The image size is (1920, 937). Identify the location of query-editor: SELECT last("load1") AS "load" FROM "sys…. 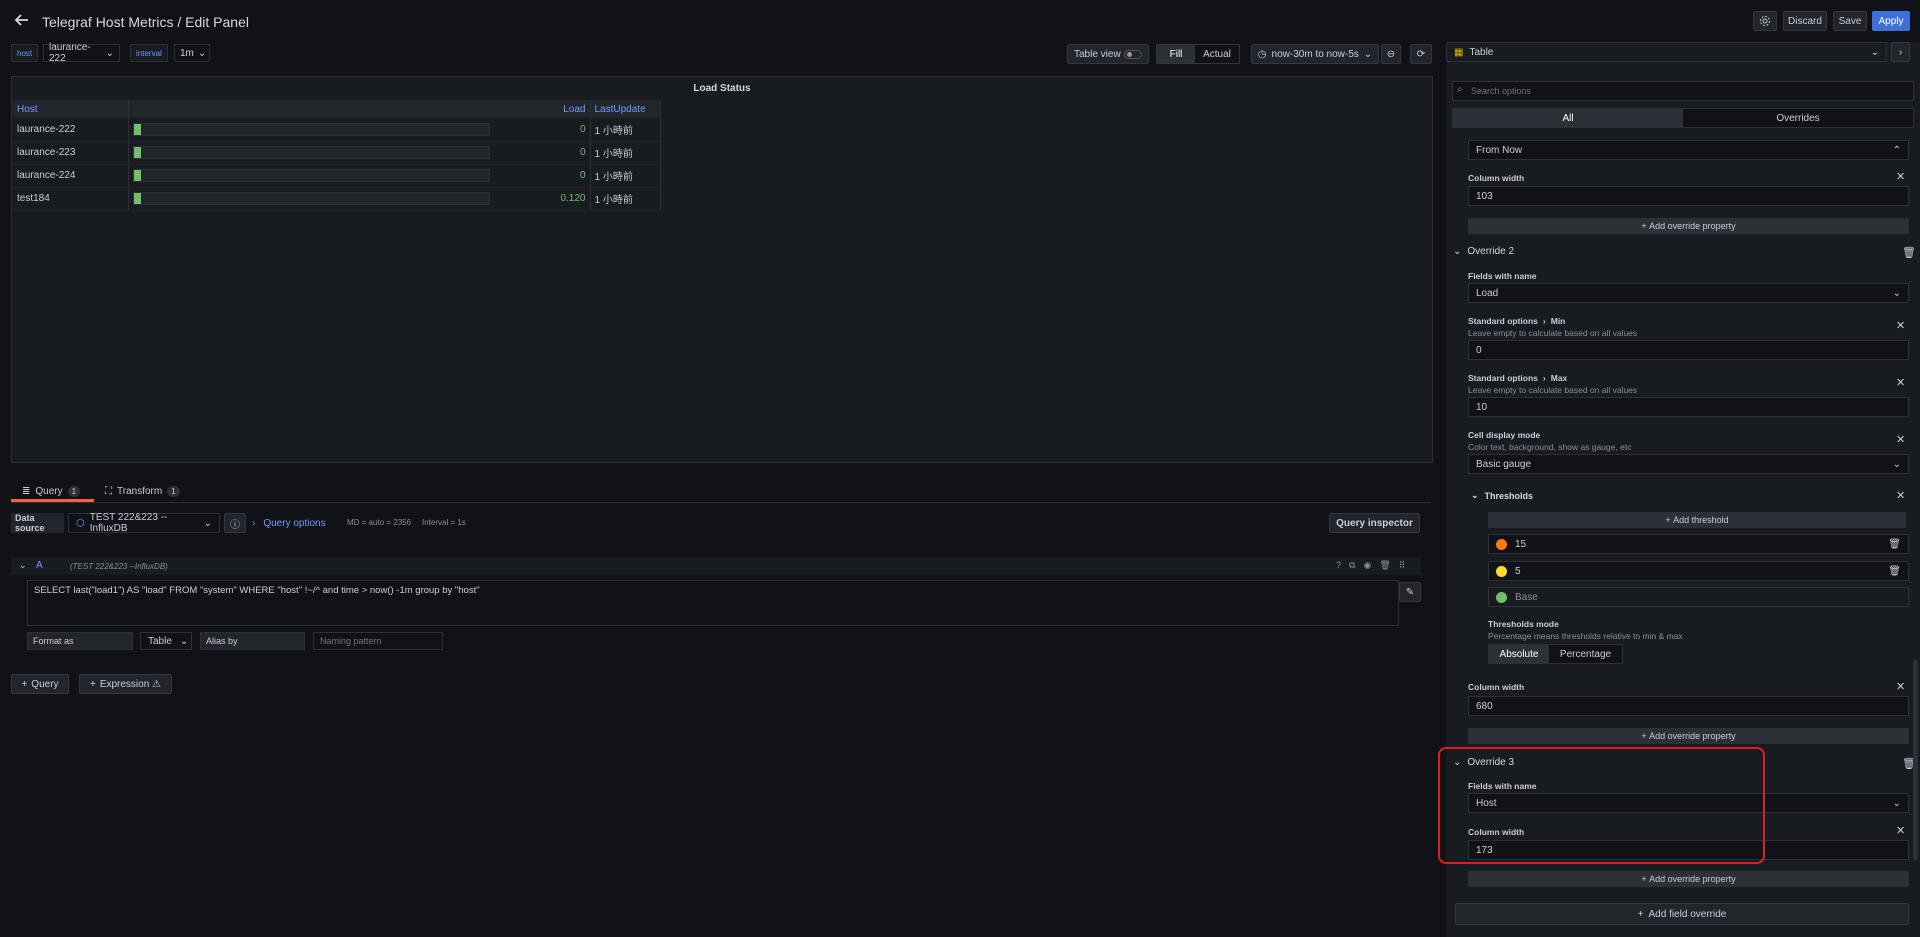
(713, 603).